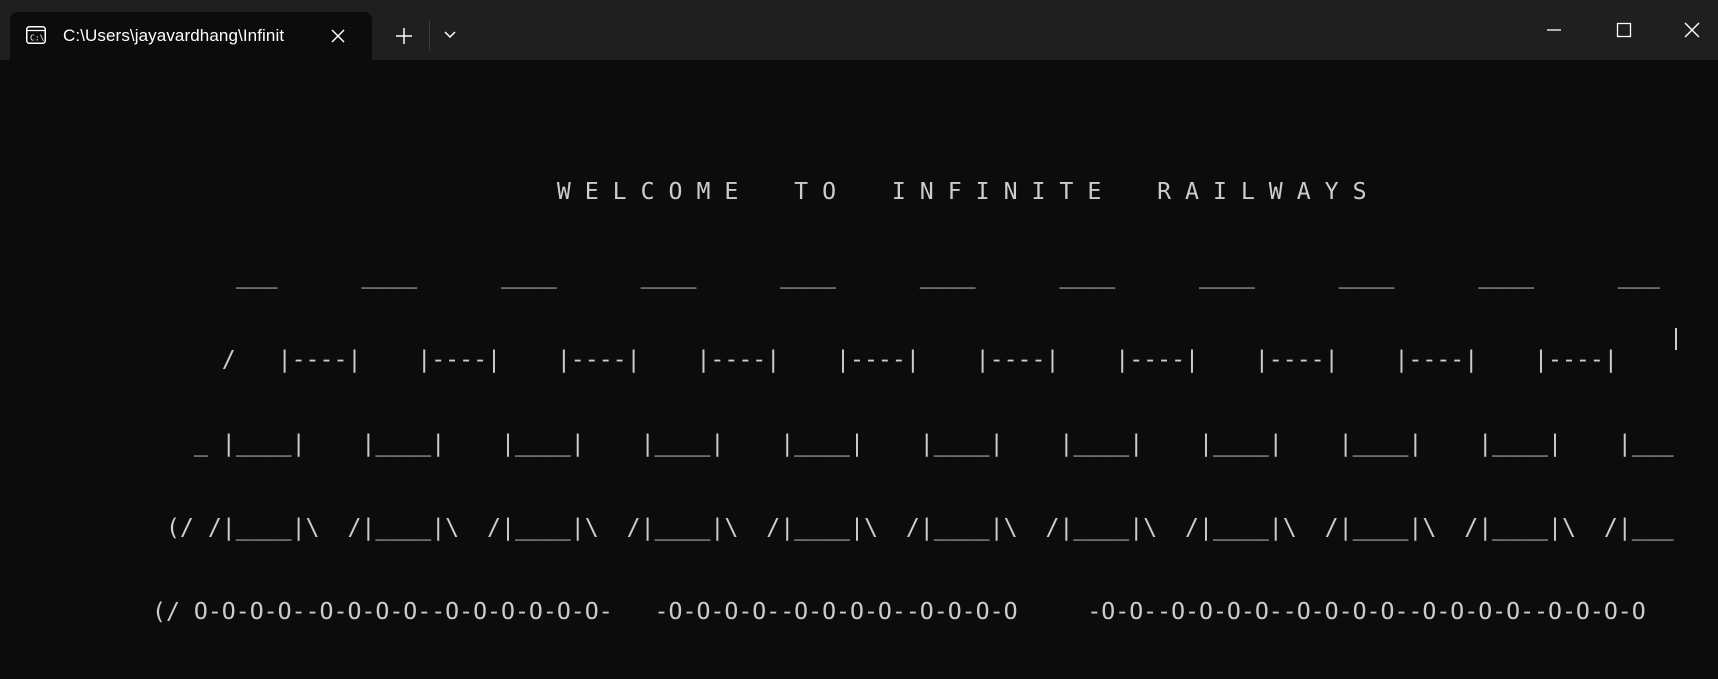  Describe the element at coordinates (1692, 30) in the screenshot. I see `close-window-icon` at that location.